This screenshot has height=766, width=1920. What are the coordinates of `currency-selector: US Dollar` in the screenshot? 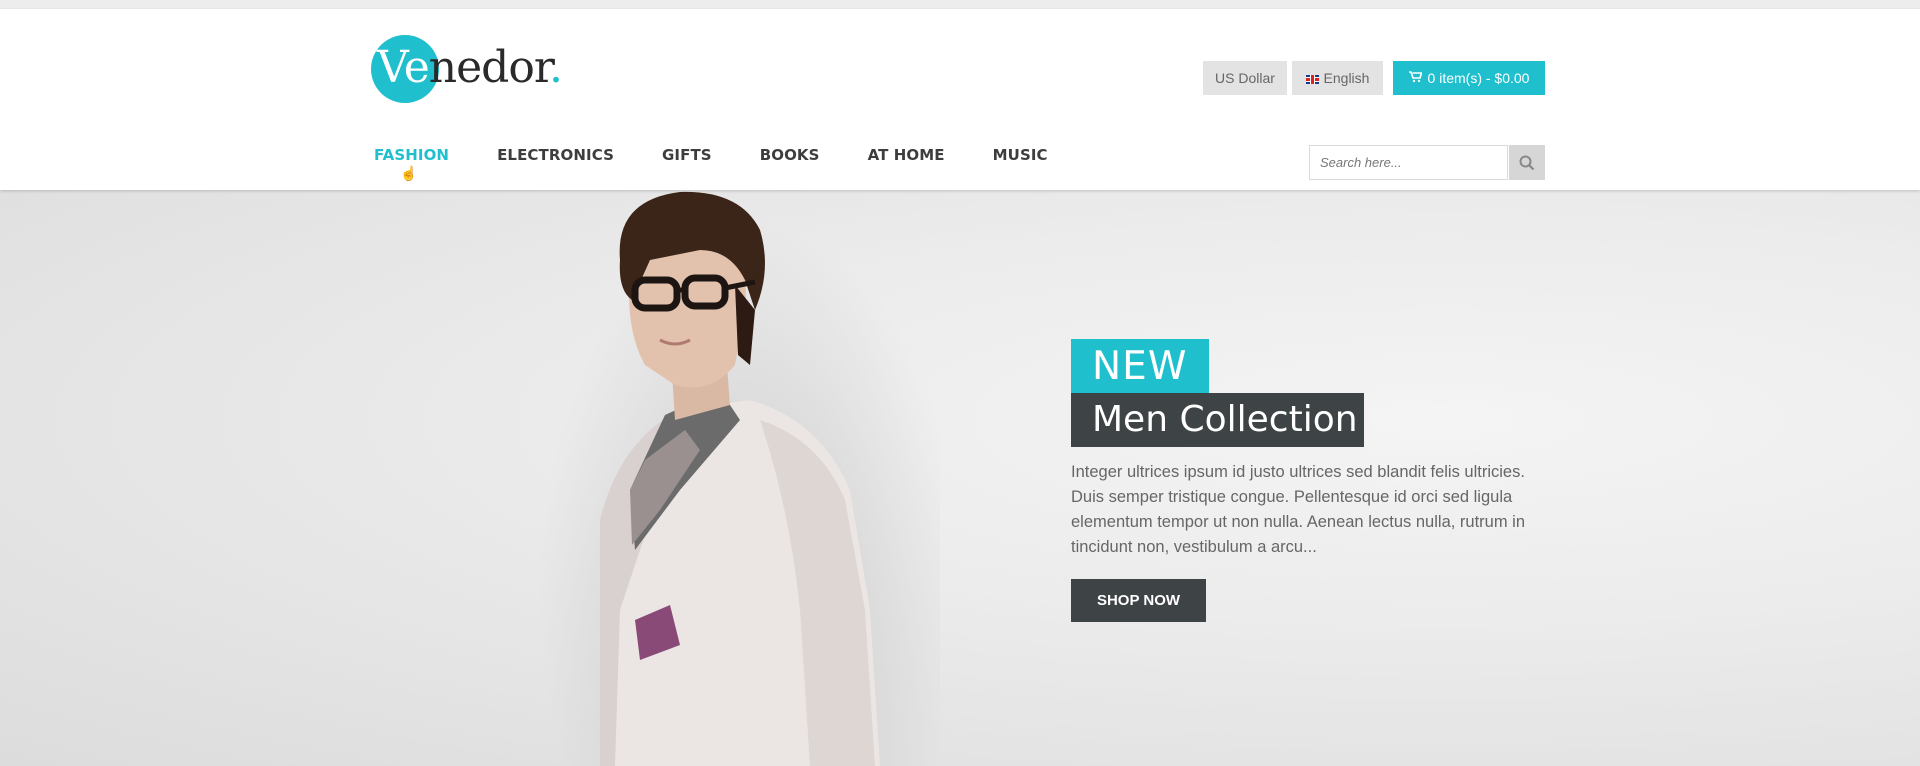 It's located at (1245, 78).